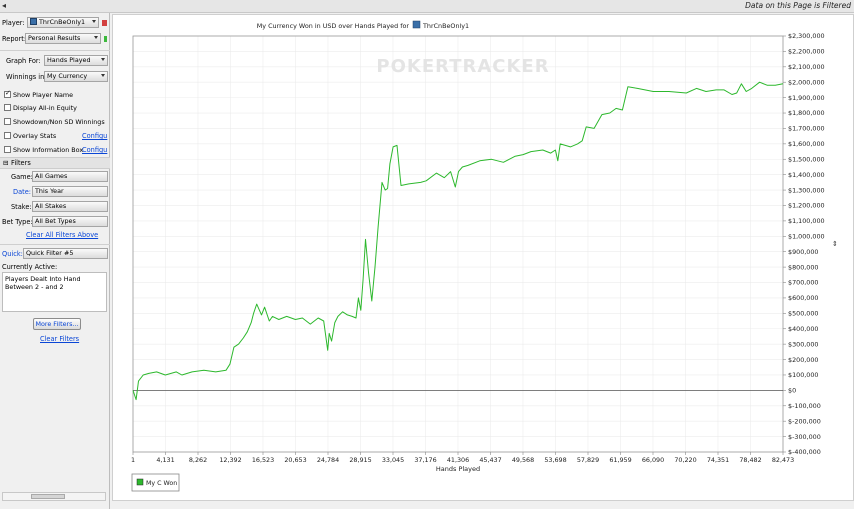 This screenshot has height=509, width=854. I want to click on x-tick-label: 24,784, so click(328, 460).